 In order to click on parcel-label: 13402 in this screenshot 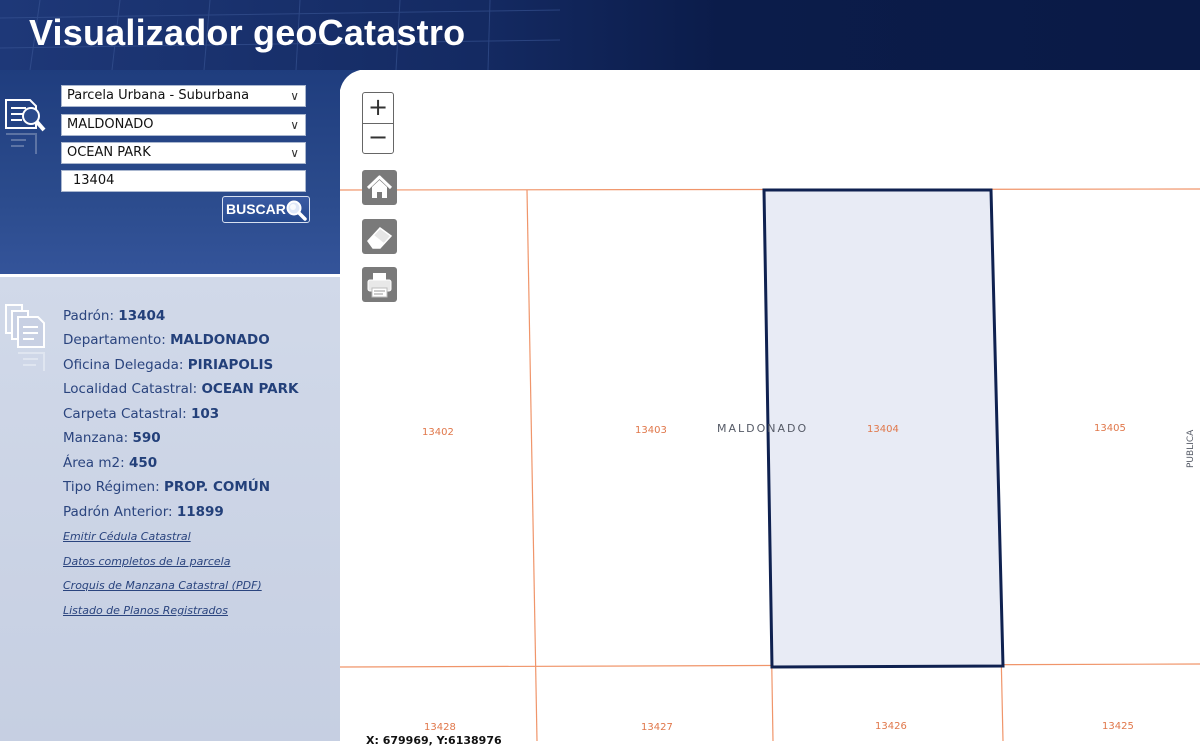, I will do `click(438, 432)`.